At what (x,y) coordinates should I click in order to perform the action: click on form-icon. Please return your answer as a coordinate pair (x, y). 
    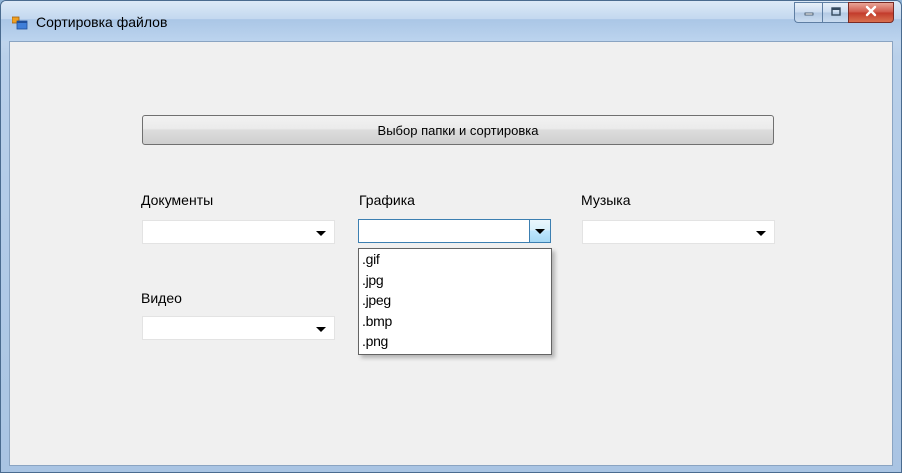
    Looking at the image, I should click on (19, 22).